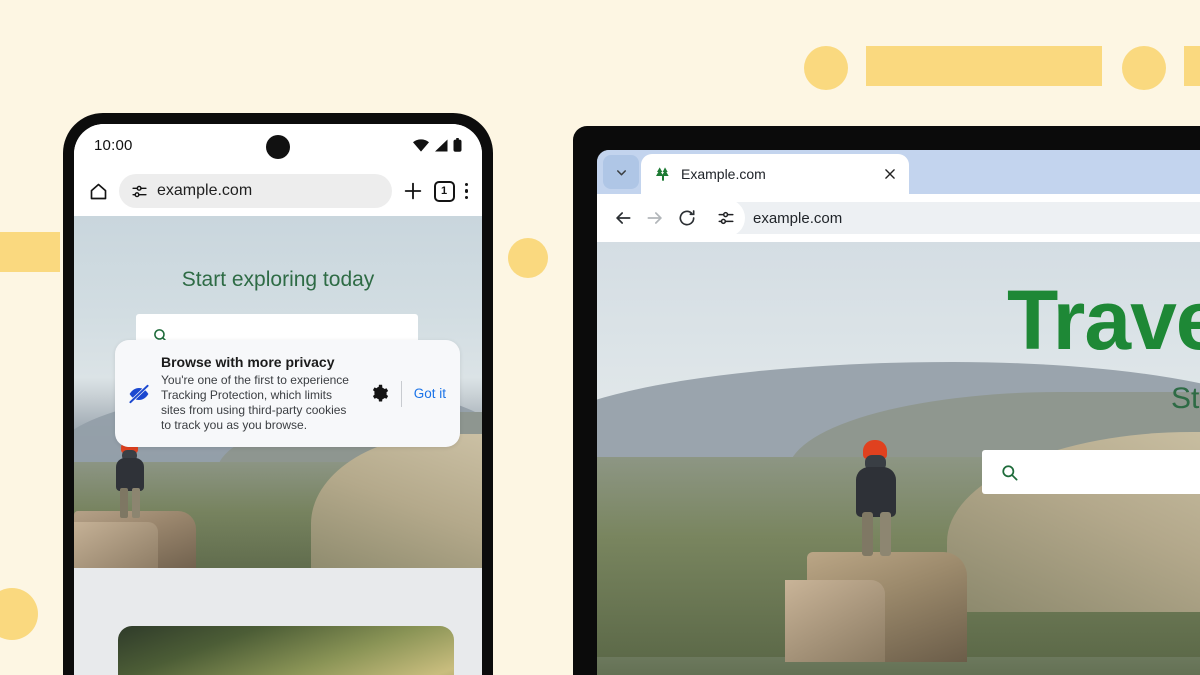 This screenshot has width=1200, height=675. What do you see at coordinates (379, 393) in the screenshot?
I see `gear-icon` at bounding box center [379, 393].